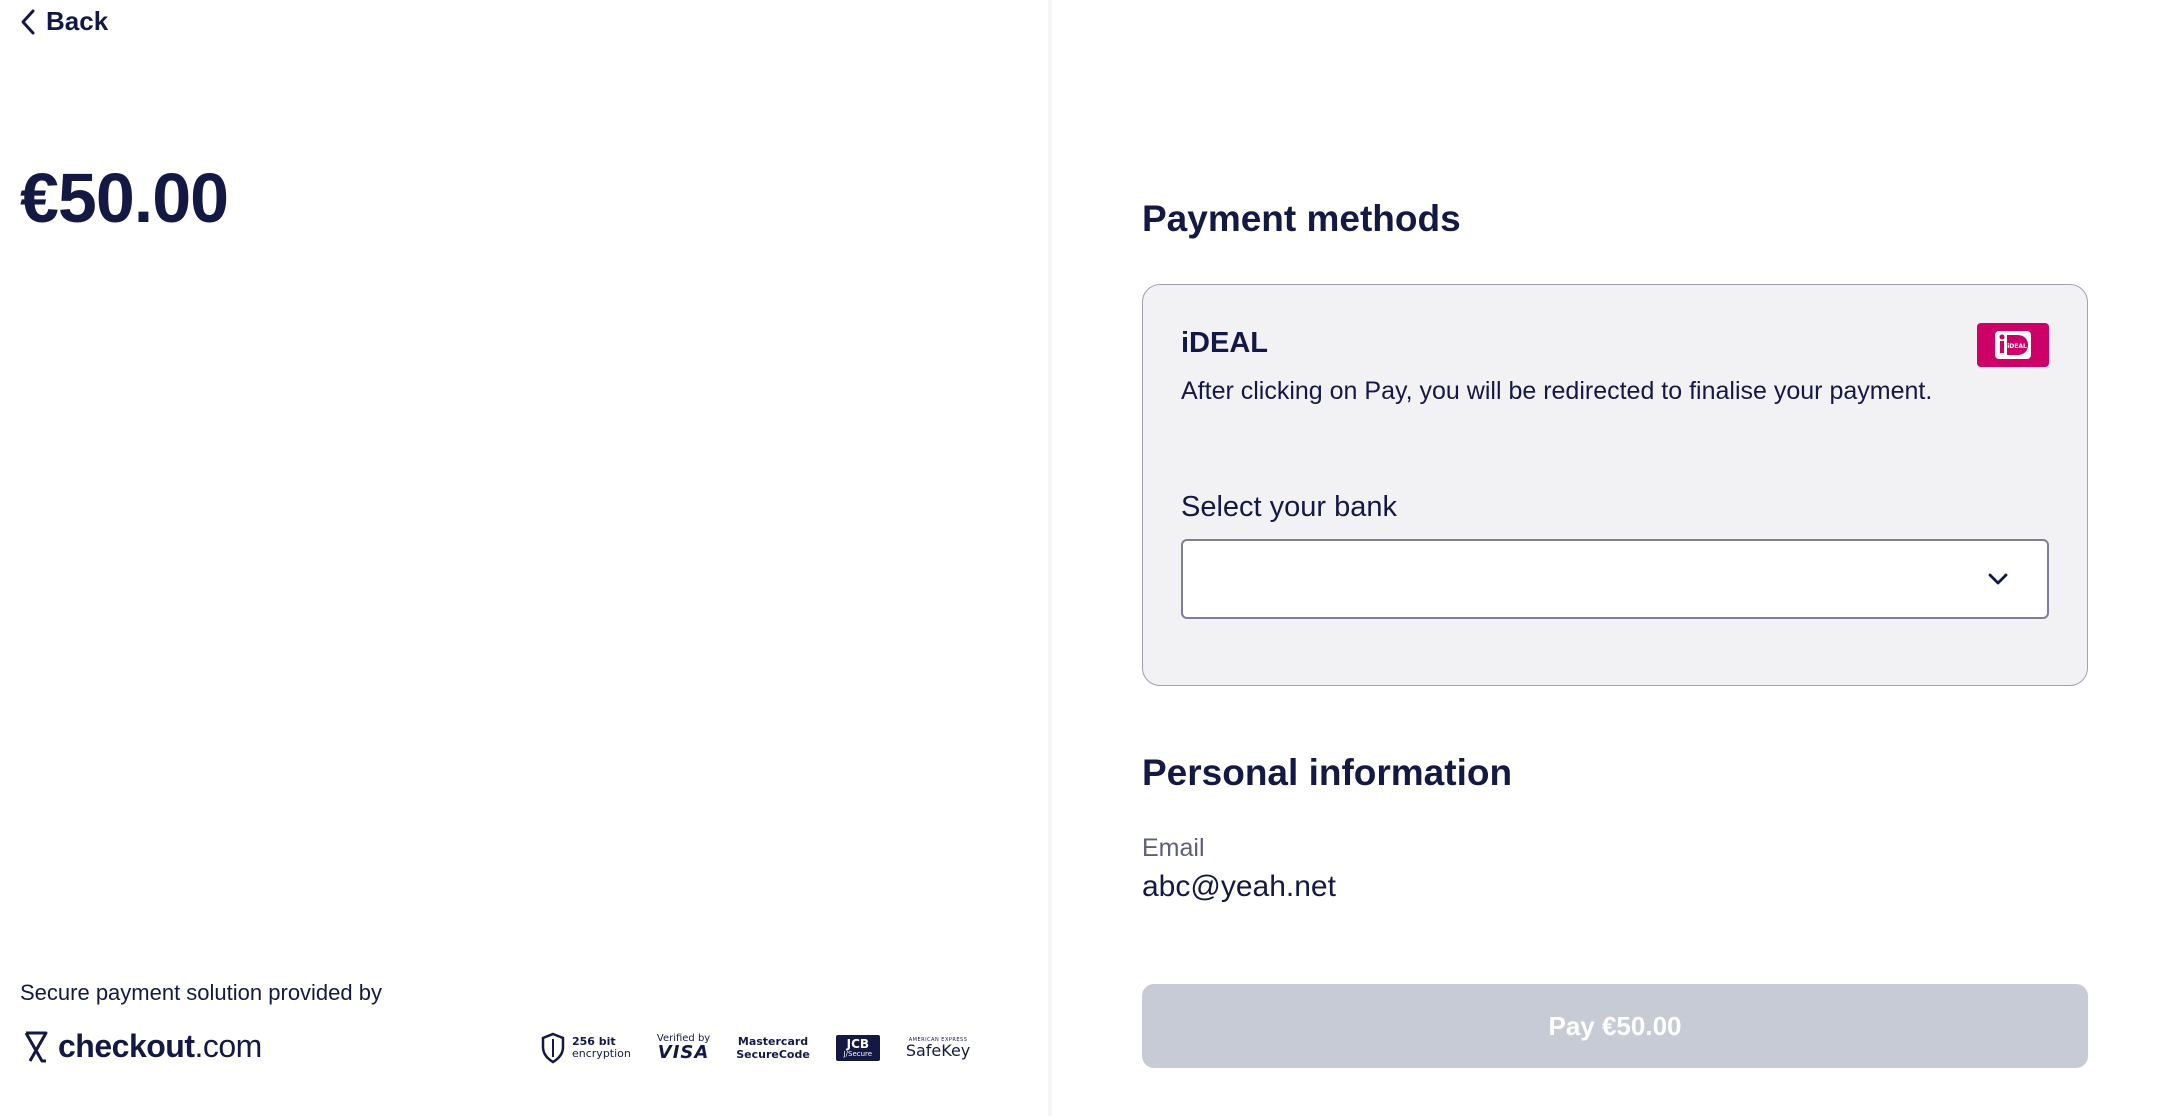 The width and height of the screenshot is (2168, 1116). I want to click on checkout-wordmark: checkout, so click(126, 1046).